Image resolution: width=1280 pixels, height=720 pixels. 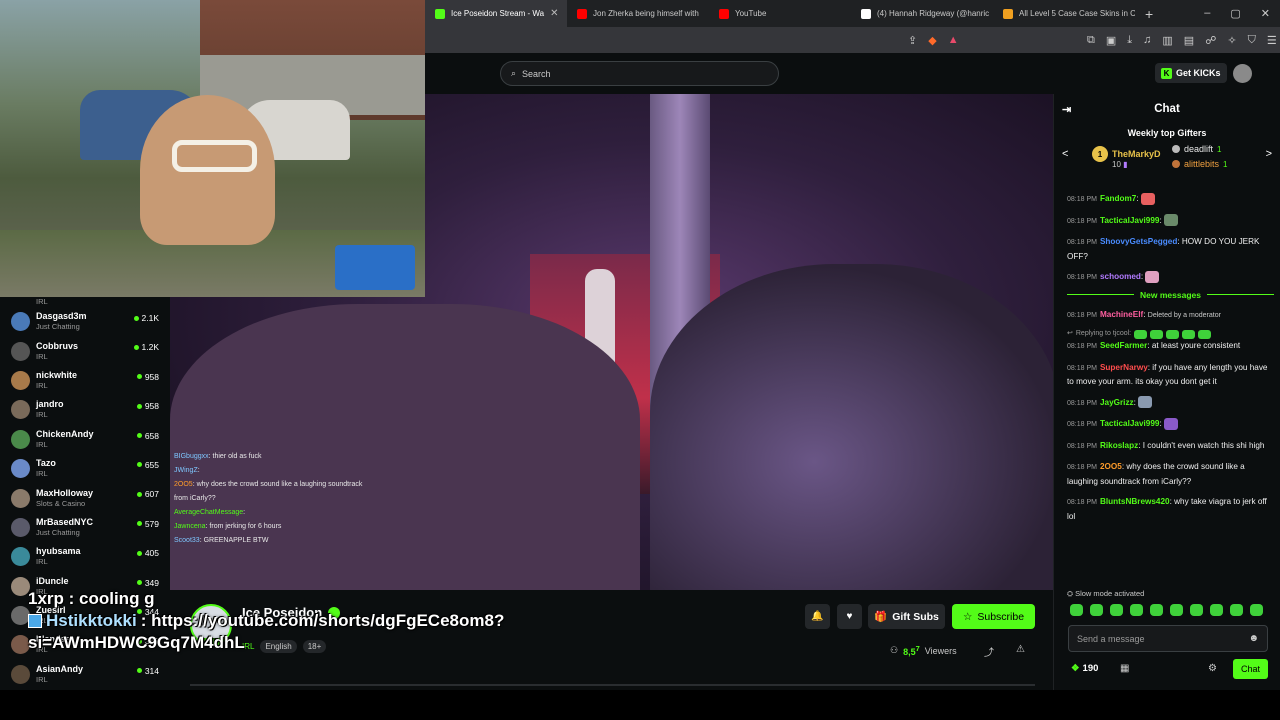 I want to click on brave-rewards-icon: ▲, so click(x=953, y=40).